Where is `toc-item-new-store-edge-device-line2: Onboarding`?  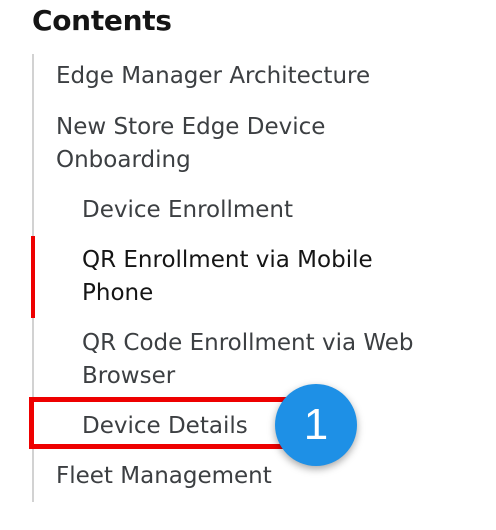
toc-item-new-store-edge-device-line2: Onboarding is located at coordinates (123, 160).